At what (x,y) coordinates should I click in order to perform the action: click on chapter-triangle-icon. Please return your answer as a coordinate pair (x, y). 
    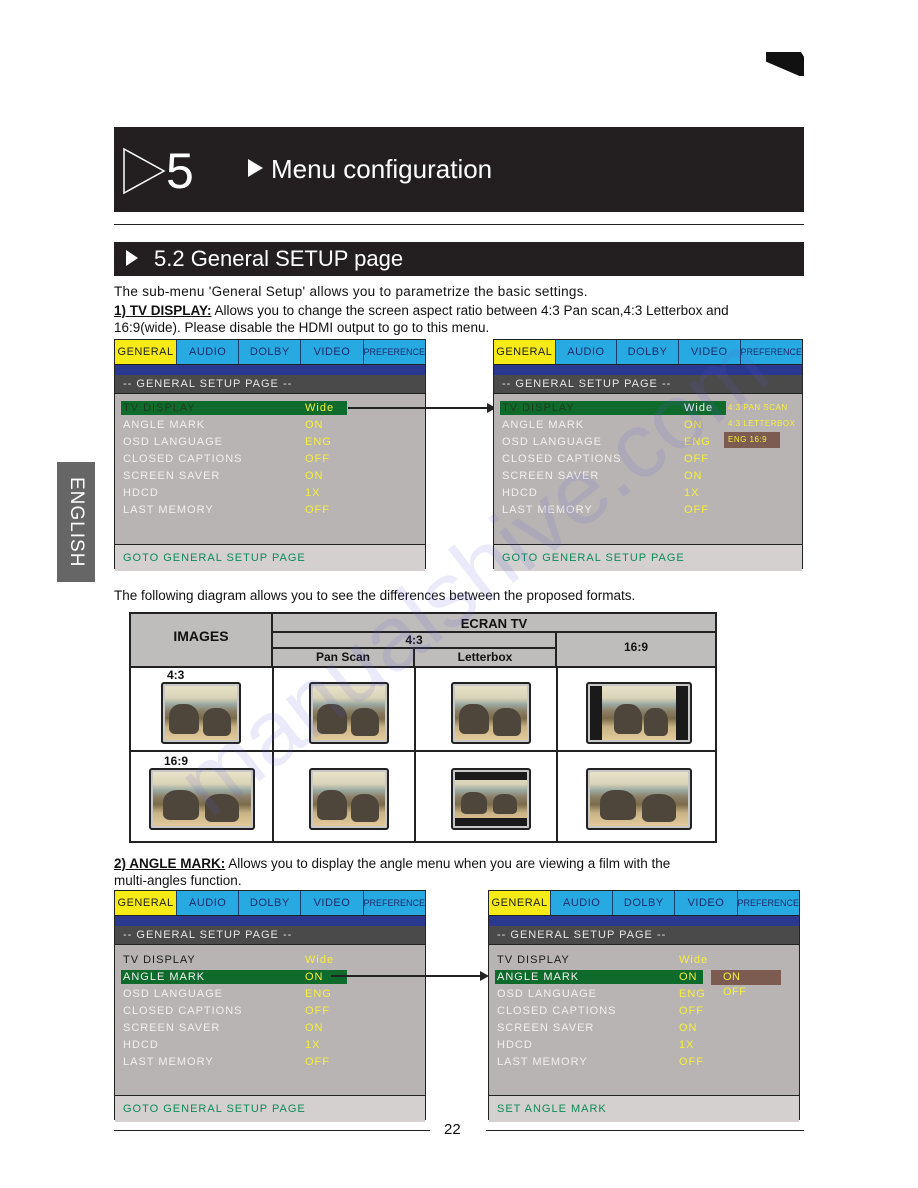
    Looking at the image, I should click on (144, 171).